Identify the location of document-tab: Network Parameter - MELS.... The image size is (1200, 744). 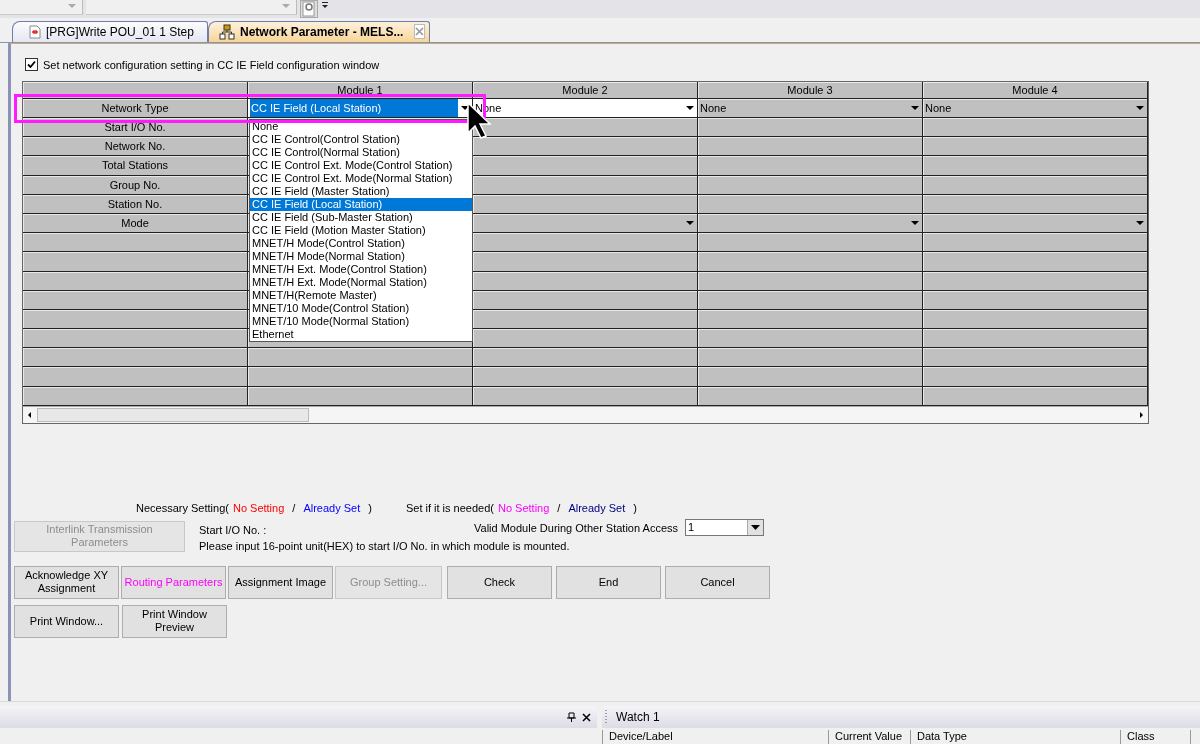
(319, 31).